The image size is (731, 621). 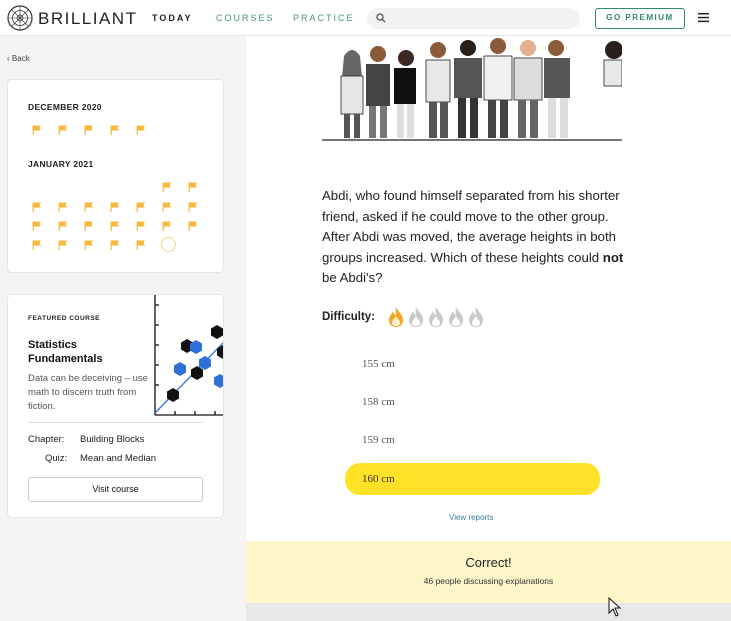 I want to click on search-bar, so click(x=473, y=18).